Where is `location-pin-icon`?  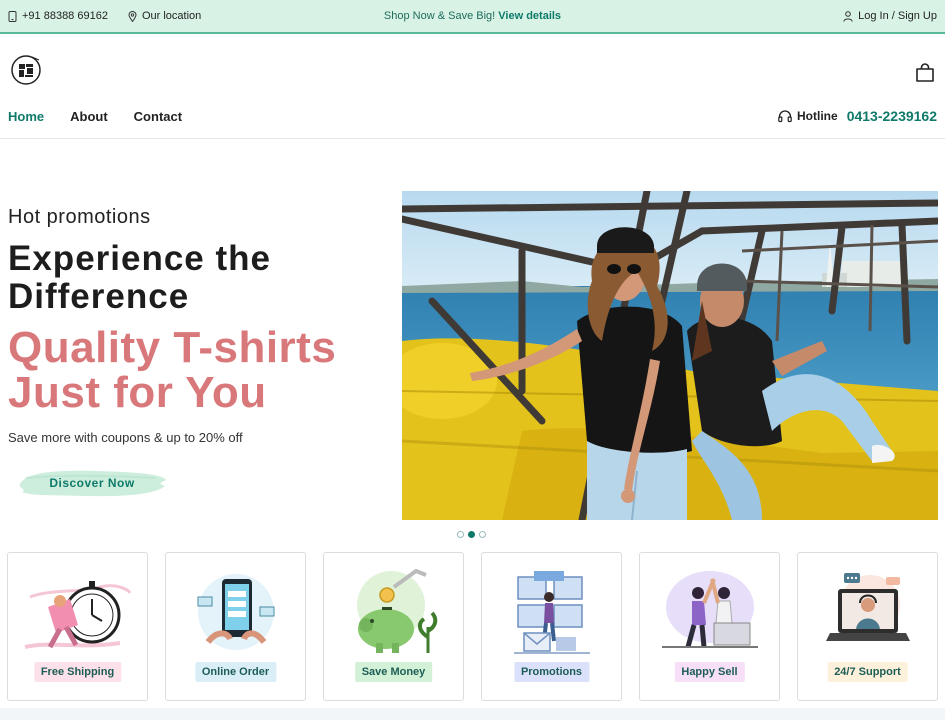 location-pin-icon is located at coordinates (132, 16).